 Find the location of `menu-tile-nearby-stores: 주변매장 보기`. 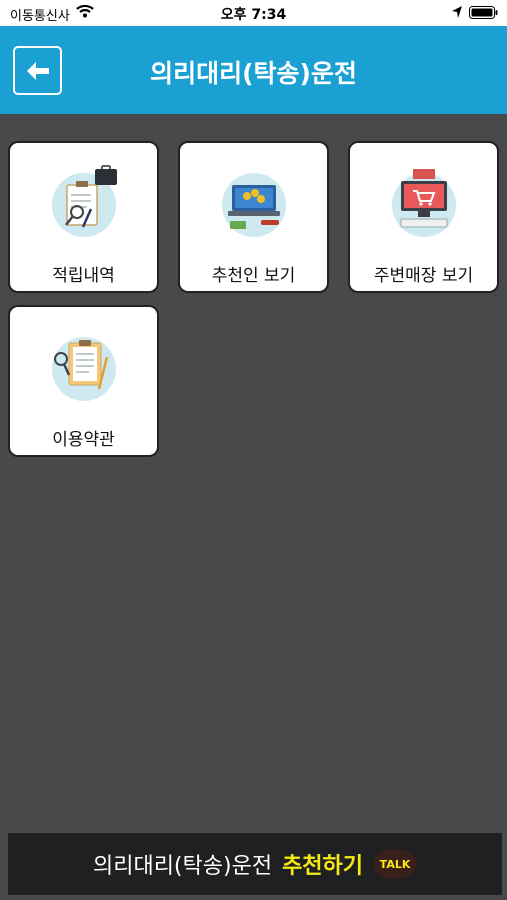

menu-tile-nearby-stores: 주변매장 보기 is located at coordinates (423, 217).